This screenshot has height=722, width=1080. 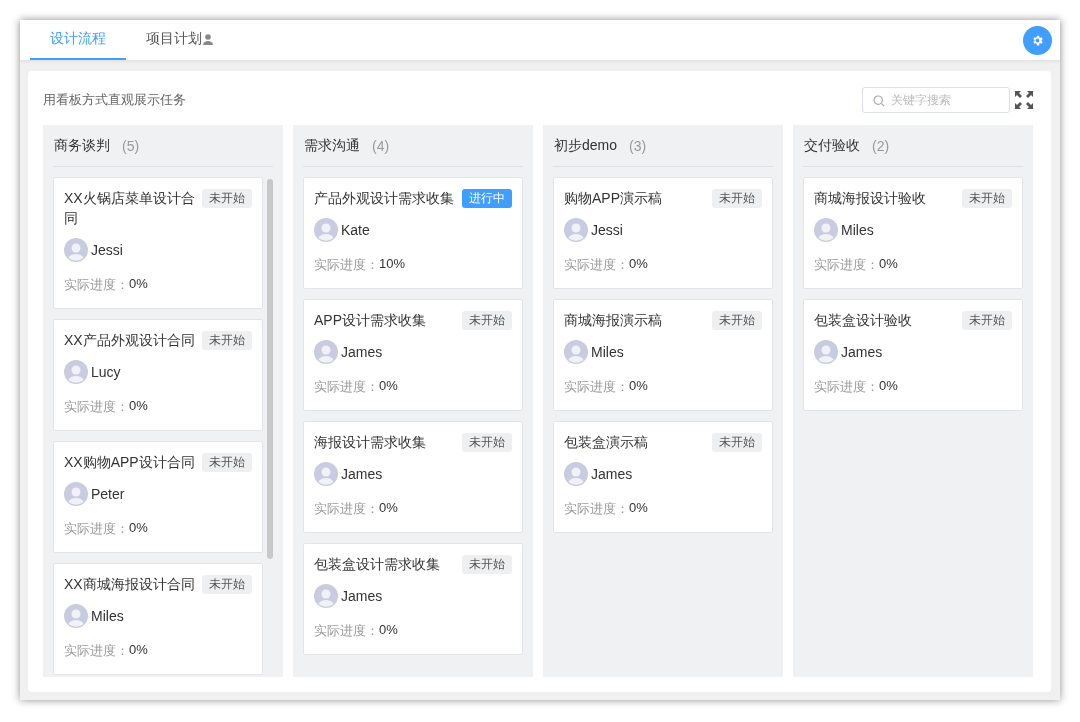 I want to click on task-card: XX商城海报设计合同 未开始 Miles 实际进度：0%, so click(x=158, y=619).